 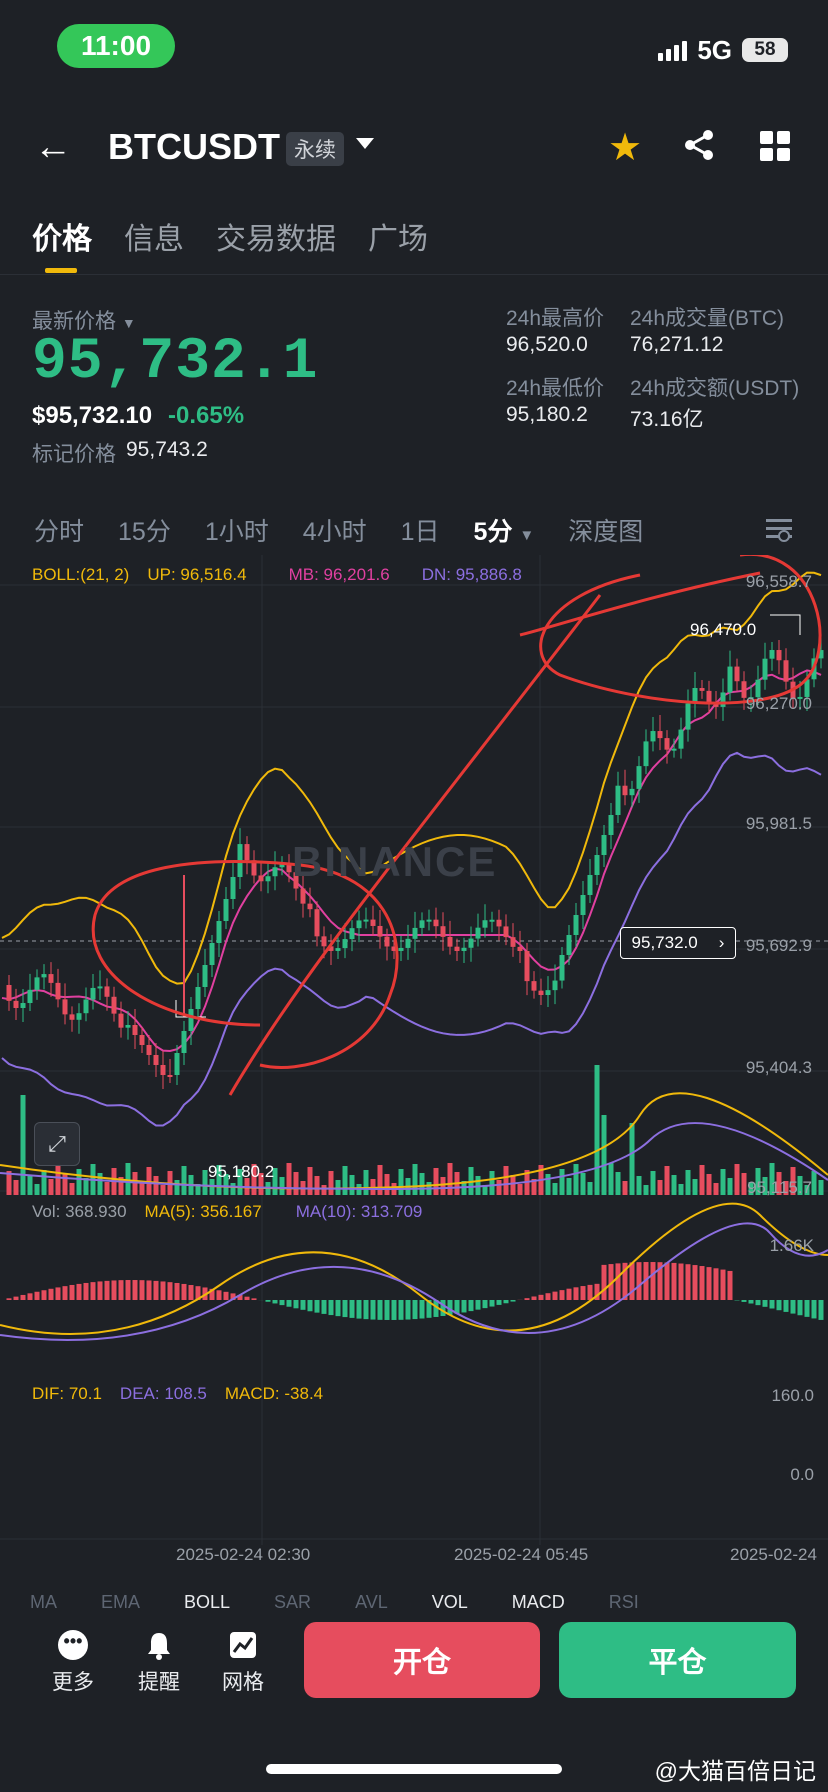 I want to click on favorite-star-icon: ★, so click(x=625, y=147).